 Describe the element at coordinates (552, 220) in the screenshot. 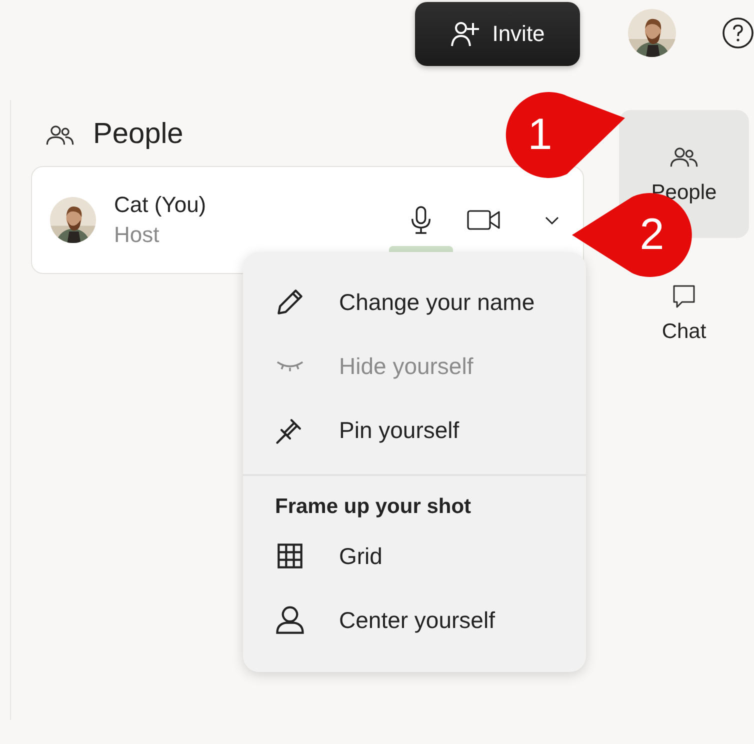

I see `chevron-down-icon` at that location.